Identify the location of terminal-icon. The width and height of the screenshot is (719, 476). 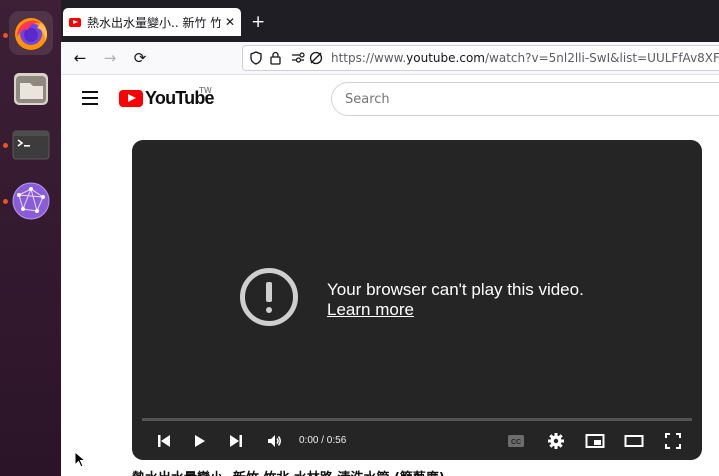
(31, 145).